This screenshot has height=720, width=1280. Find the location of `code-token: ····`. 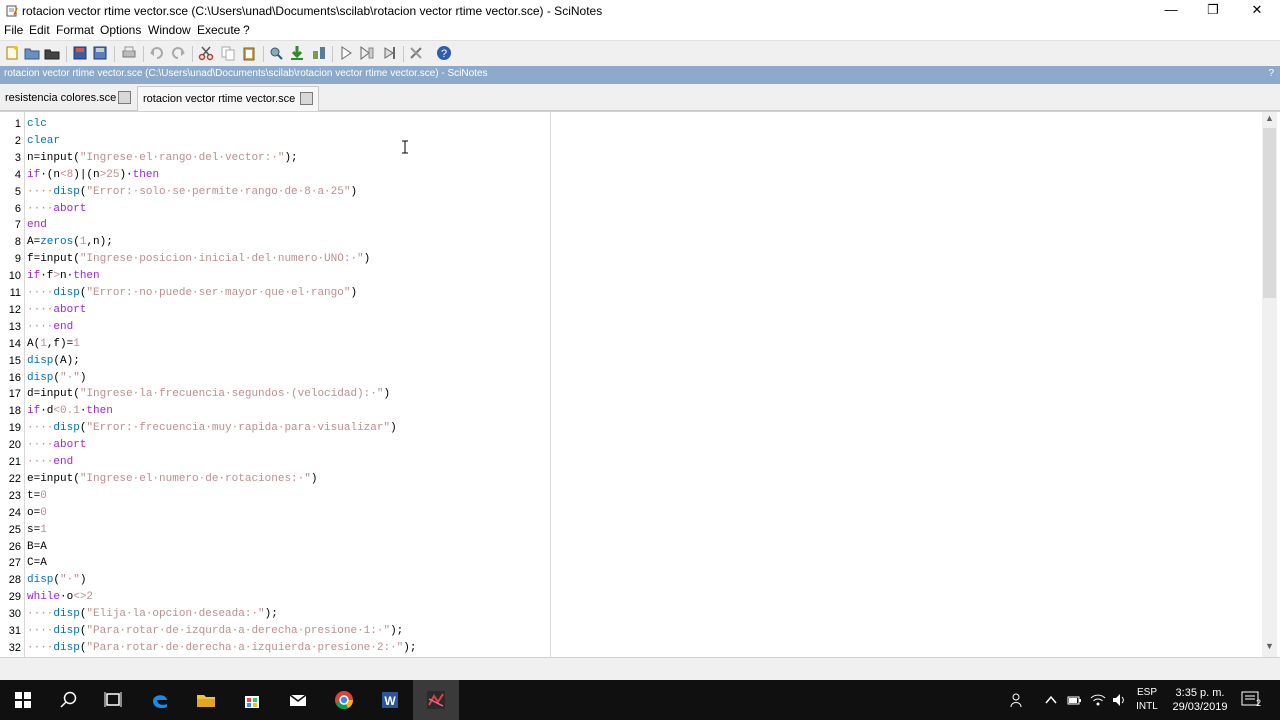

code-token: ···· is located at coordinates (40, 631).